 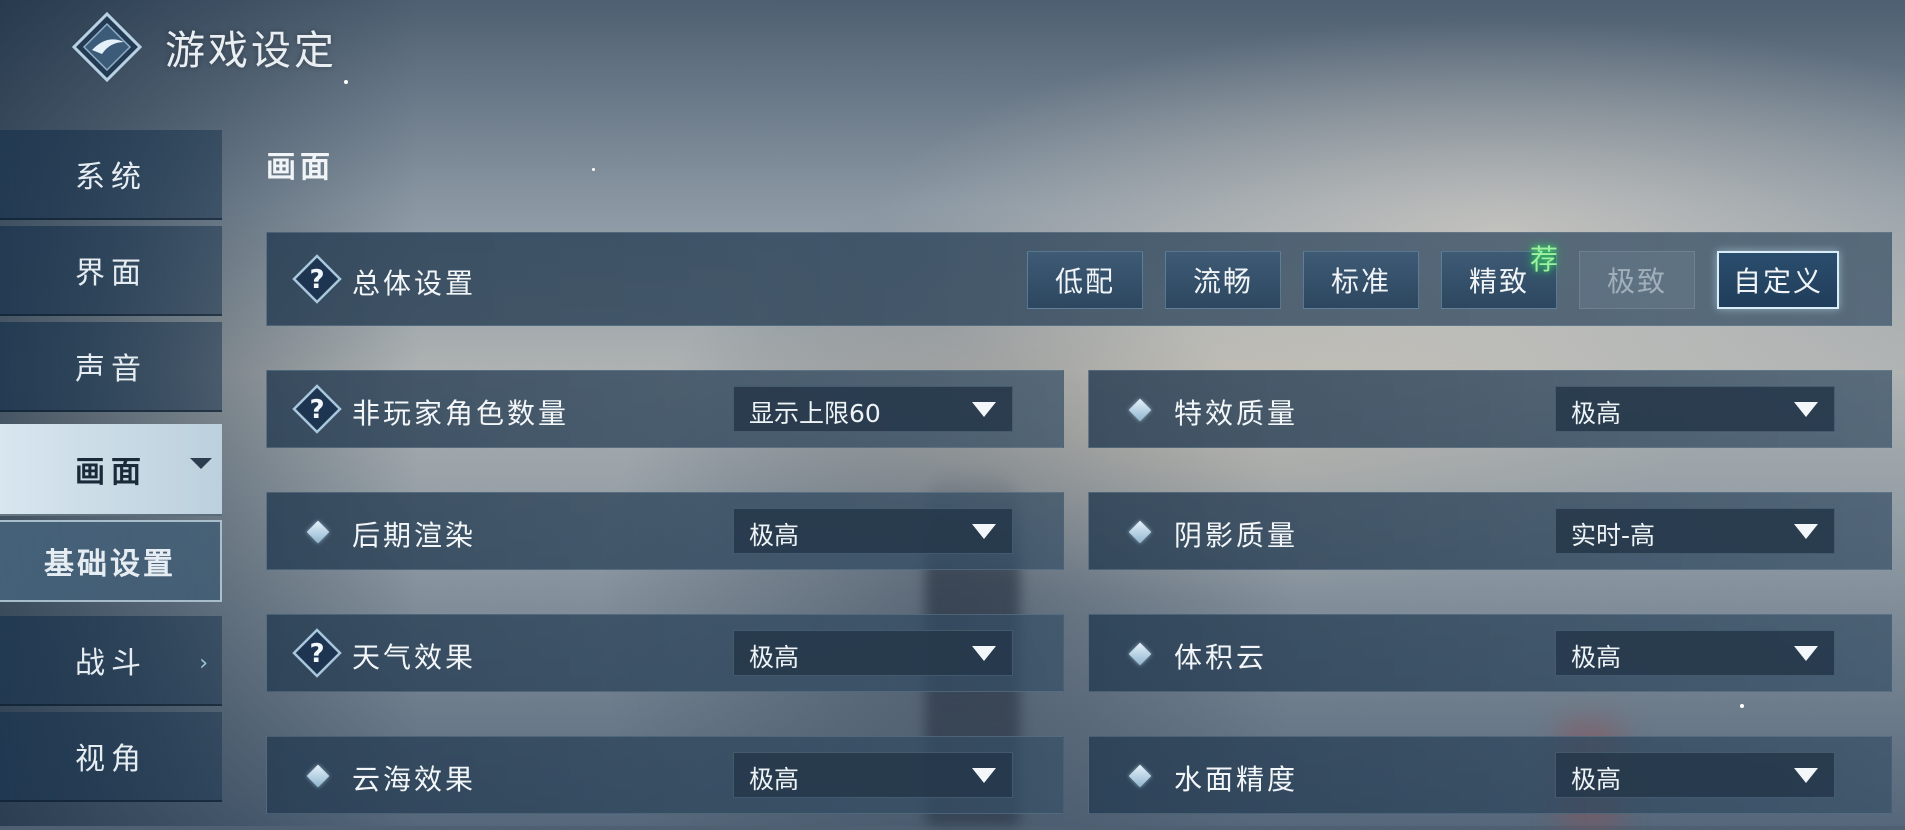 I want to click on sidebar-item-sound: 声音, so click(x=111, y=367).